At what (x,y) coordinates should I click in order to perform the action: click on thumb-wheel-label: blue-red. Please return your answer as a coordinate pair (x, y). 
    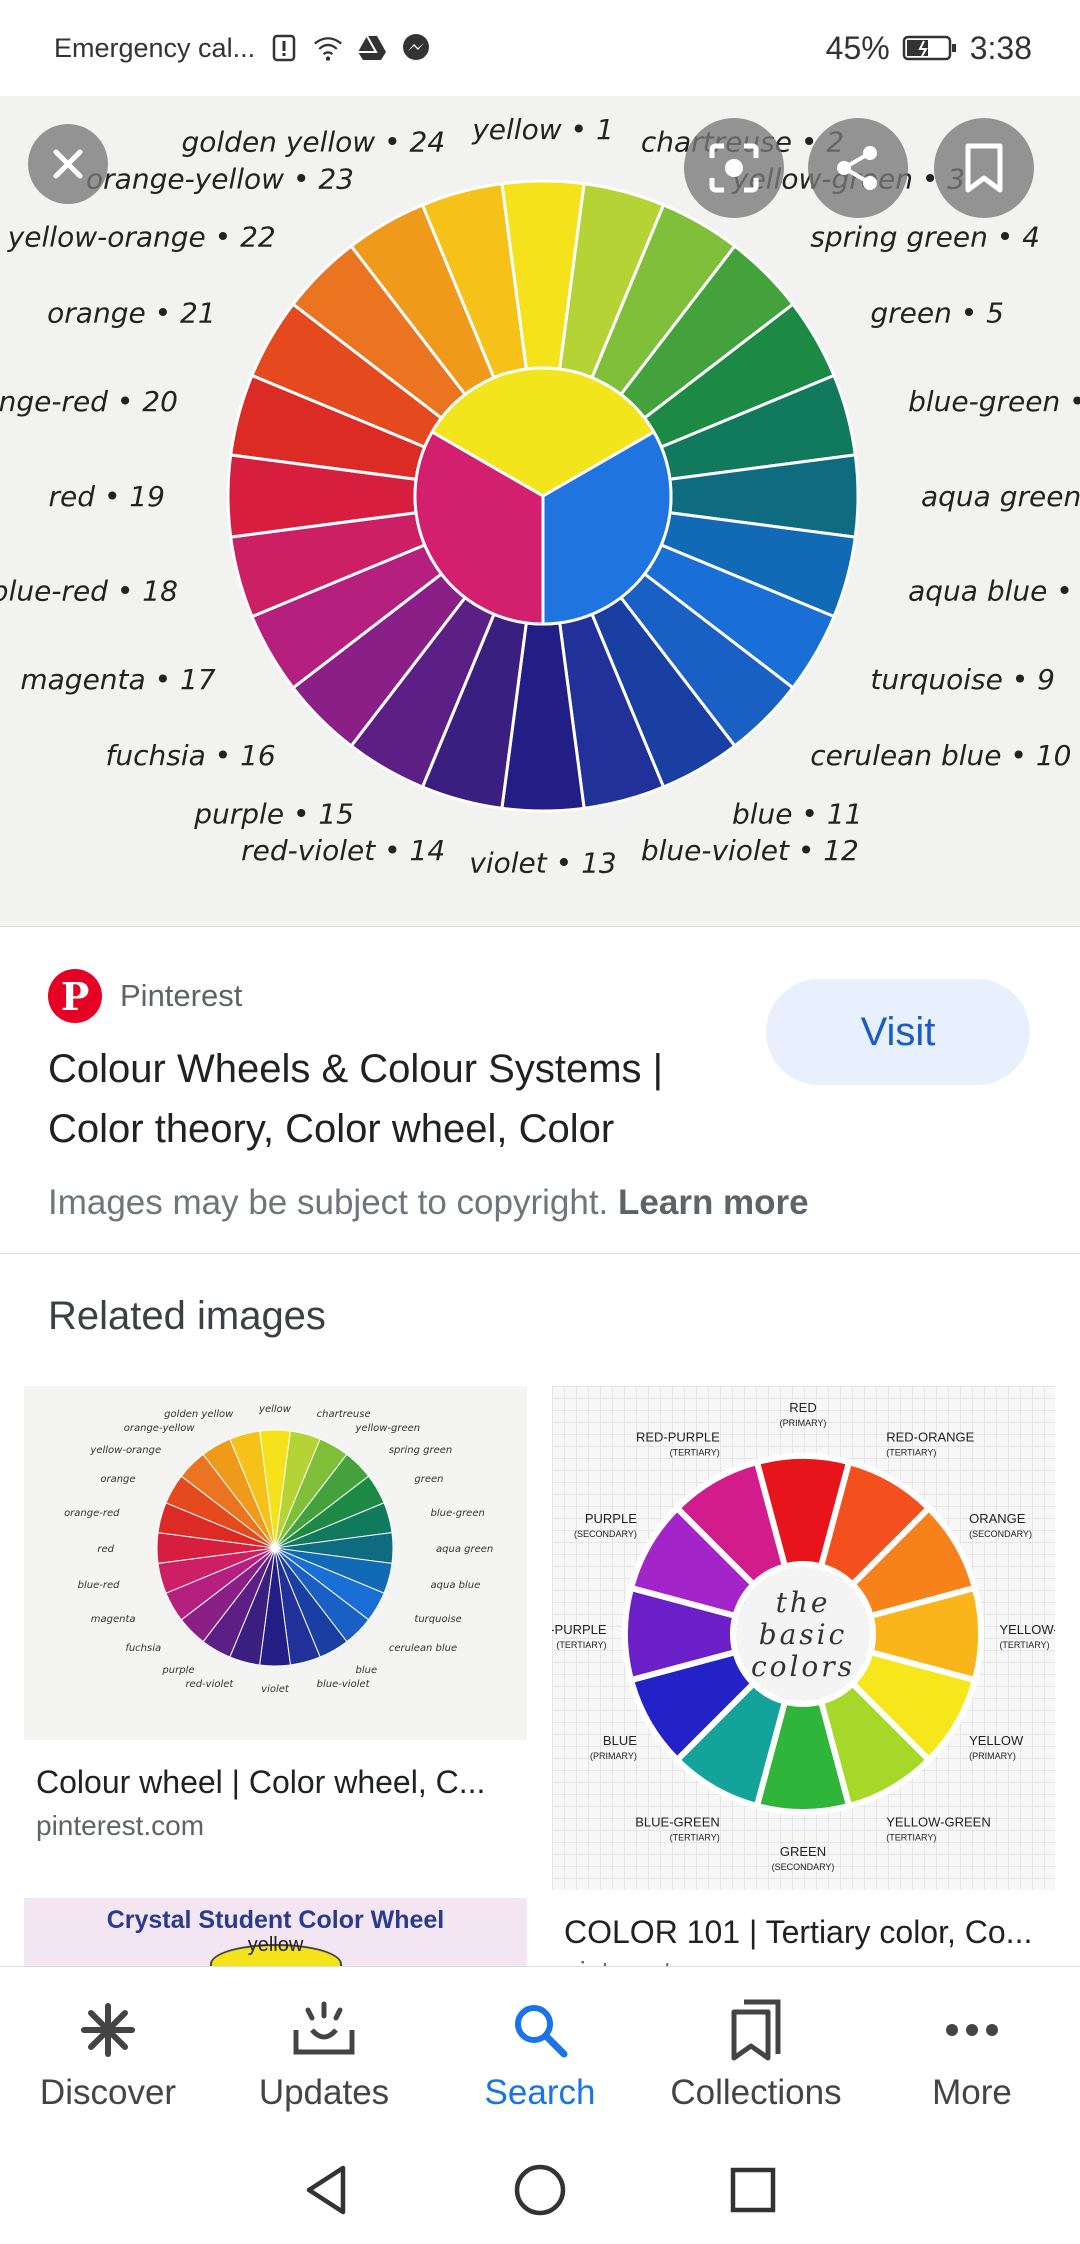
    Looking at the image, I should click on (99, 1585).